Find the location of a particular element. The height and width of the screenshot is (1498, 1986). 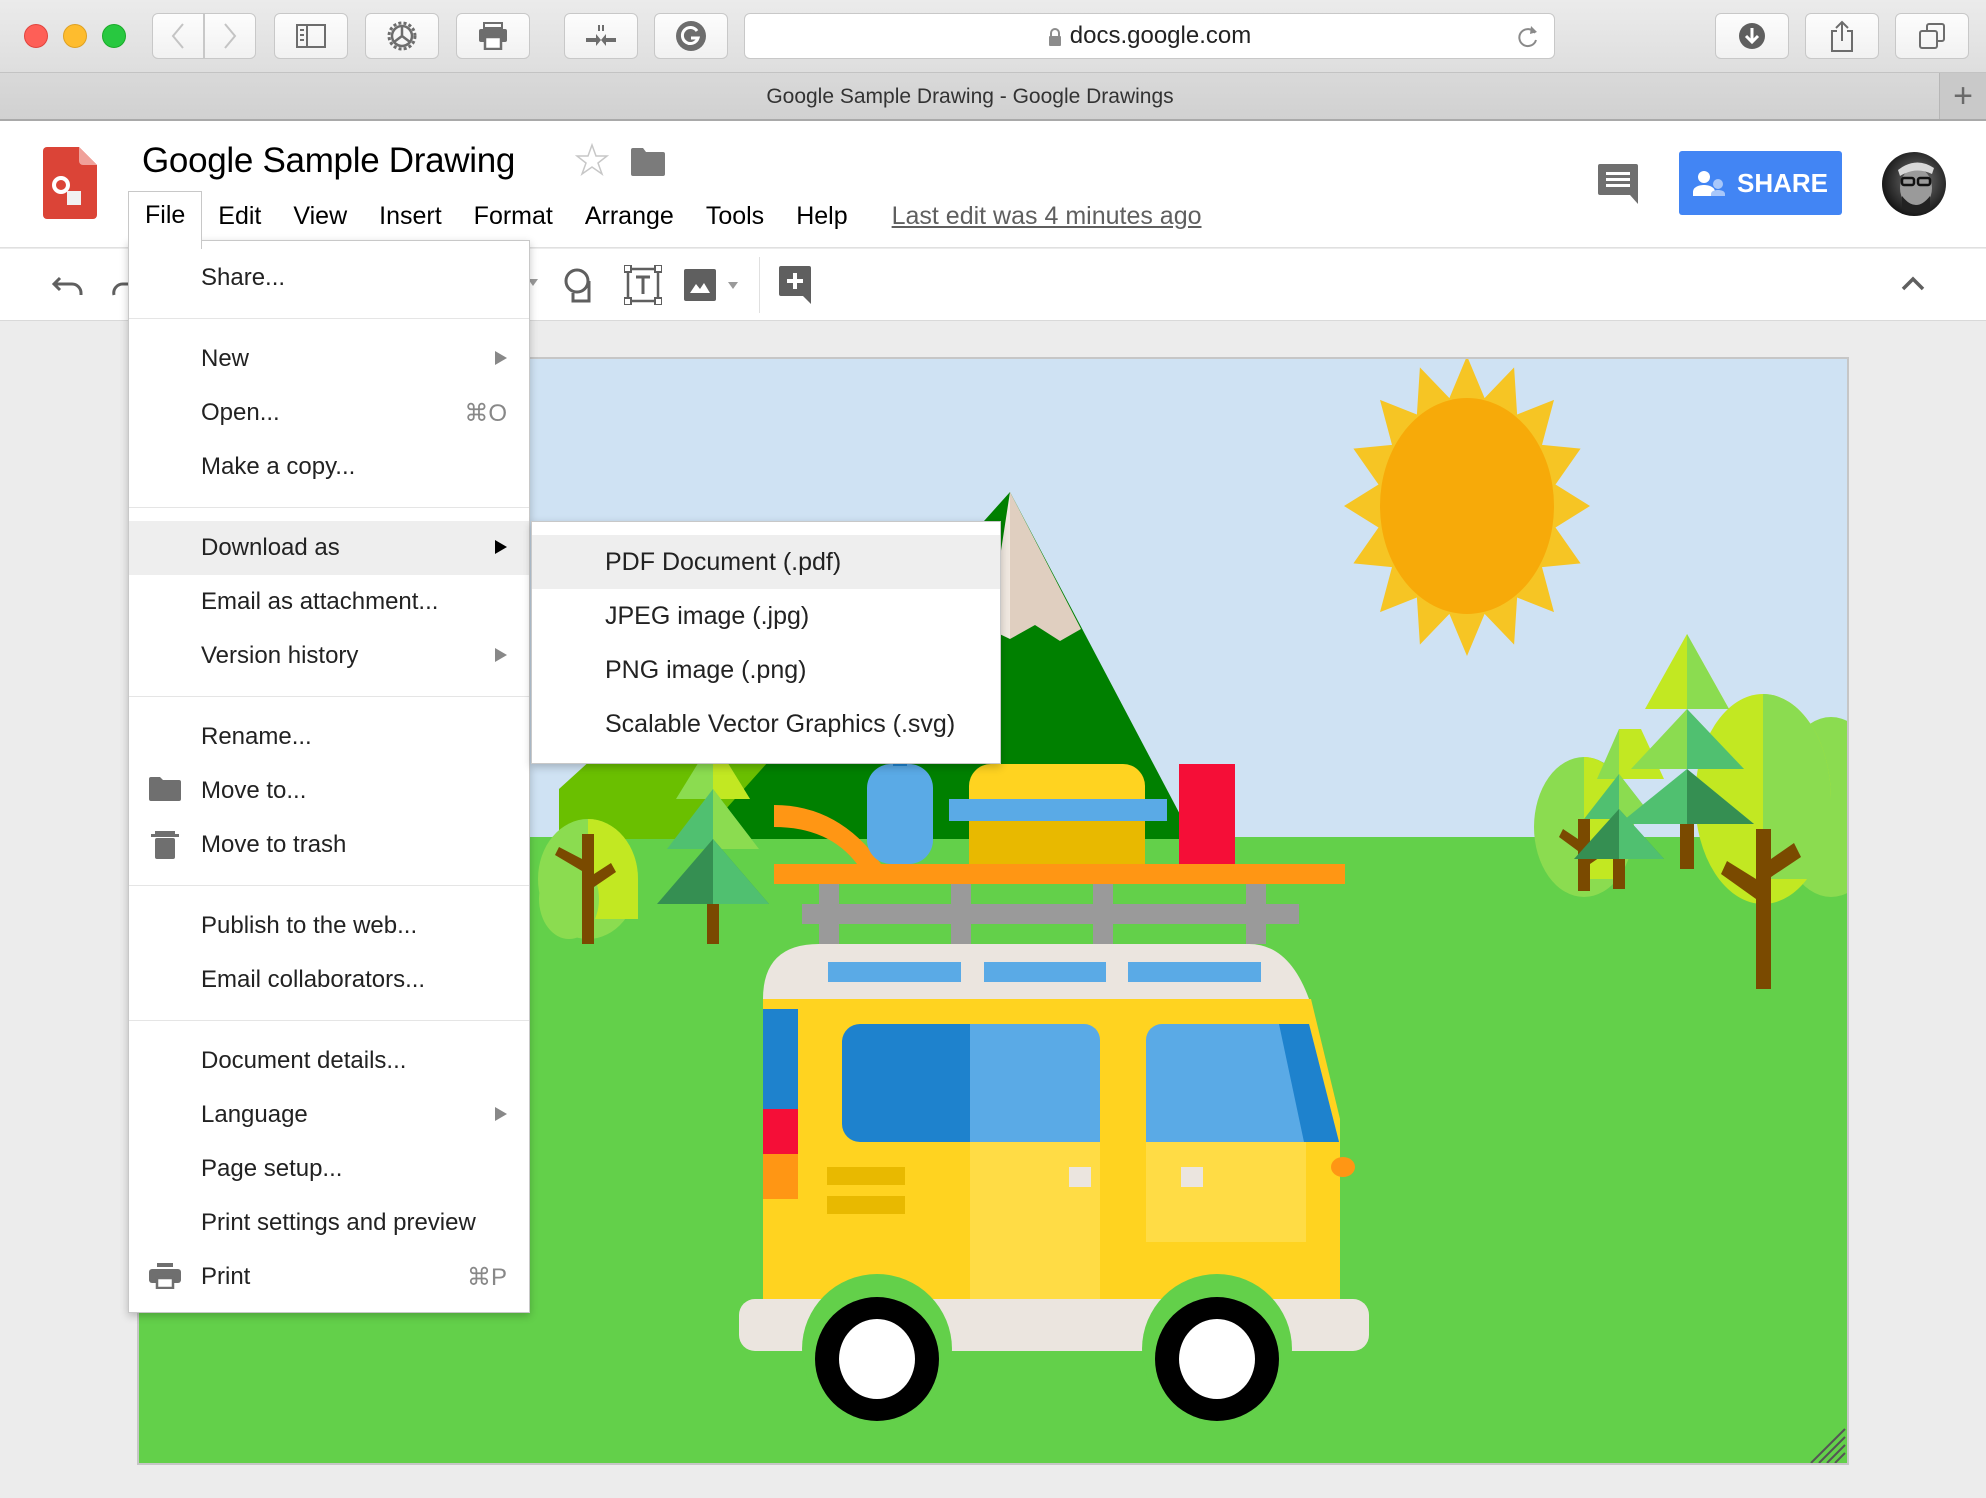

collapse-chevron-icon is located at coordinates (1913, 283).